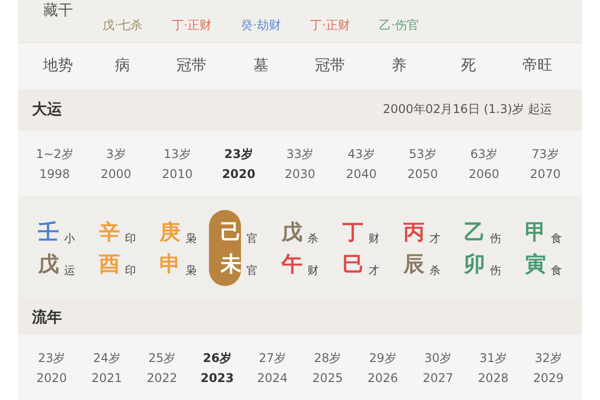  I want to click on god-label: 小, so click(69, 238).